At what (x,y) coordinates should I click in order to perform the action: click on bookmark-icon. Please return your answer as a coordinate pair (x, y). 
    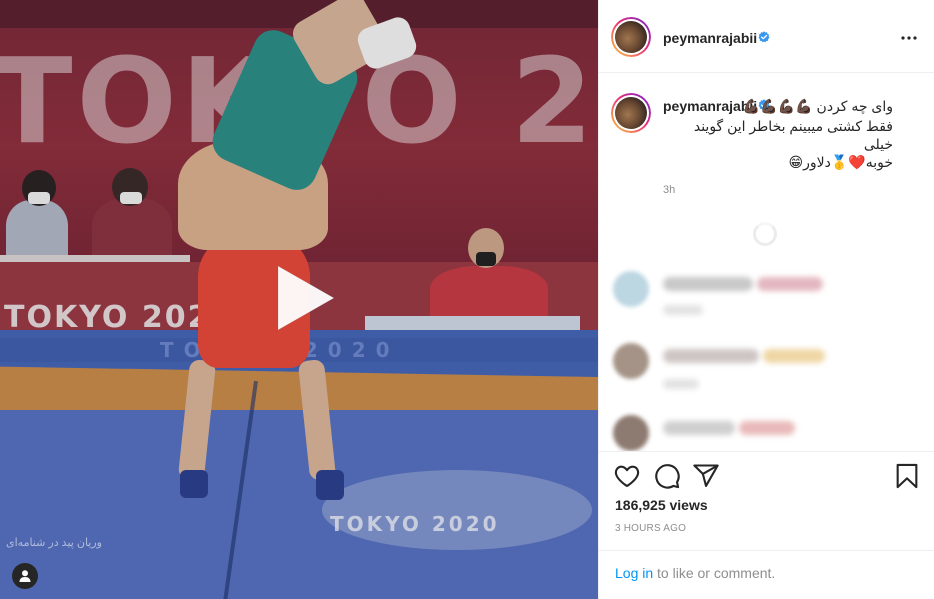
    Looking at the image, I should click on (907, 476).